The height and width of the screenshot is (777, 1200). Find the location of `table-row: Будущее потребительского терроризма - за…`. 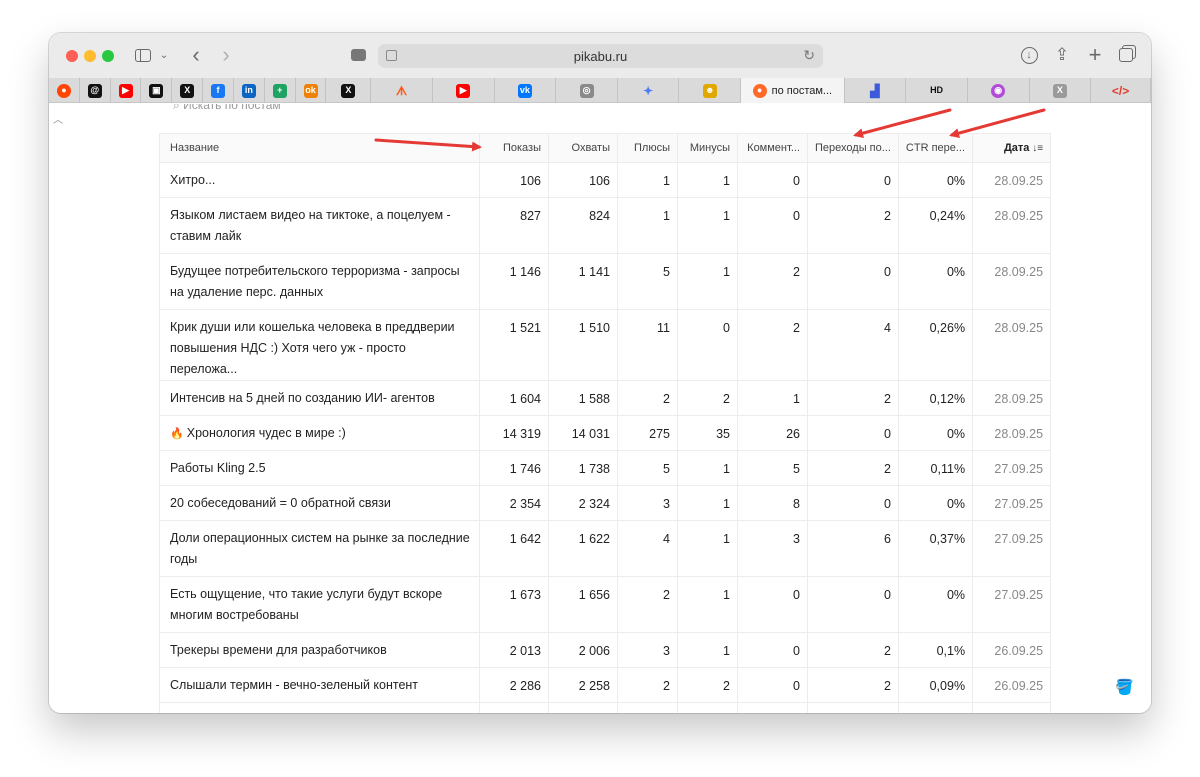

table-row: Будущее потребительского терроризма - за… is located at coordinates (605, 281).